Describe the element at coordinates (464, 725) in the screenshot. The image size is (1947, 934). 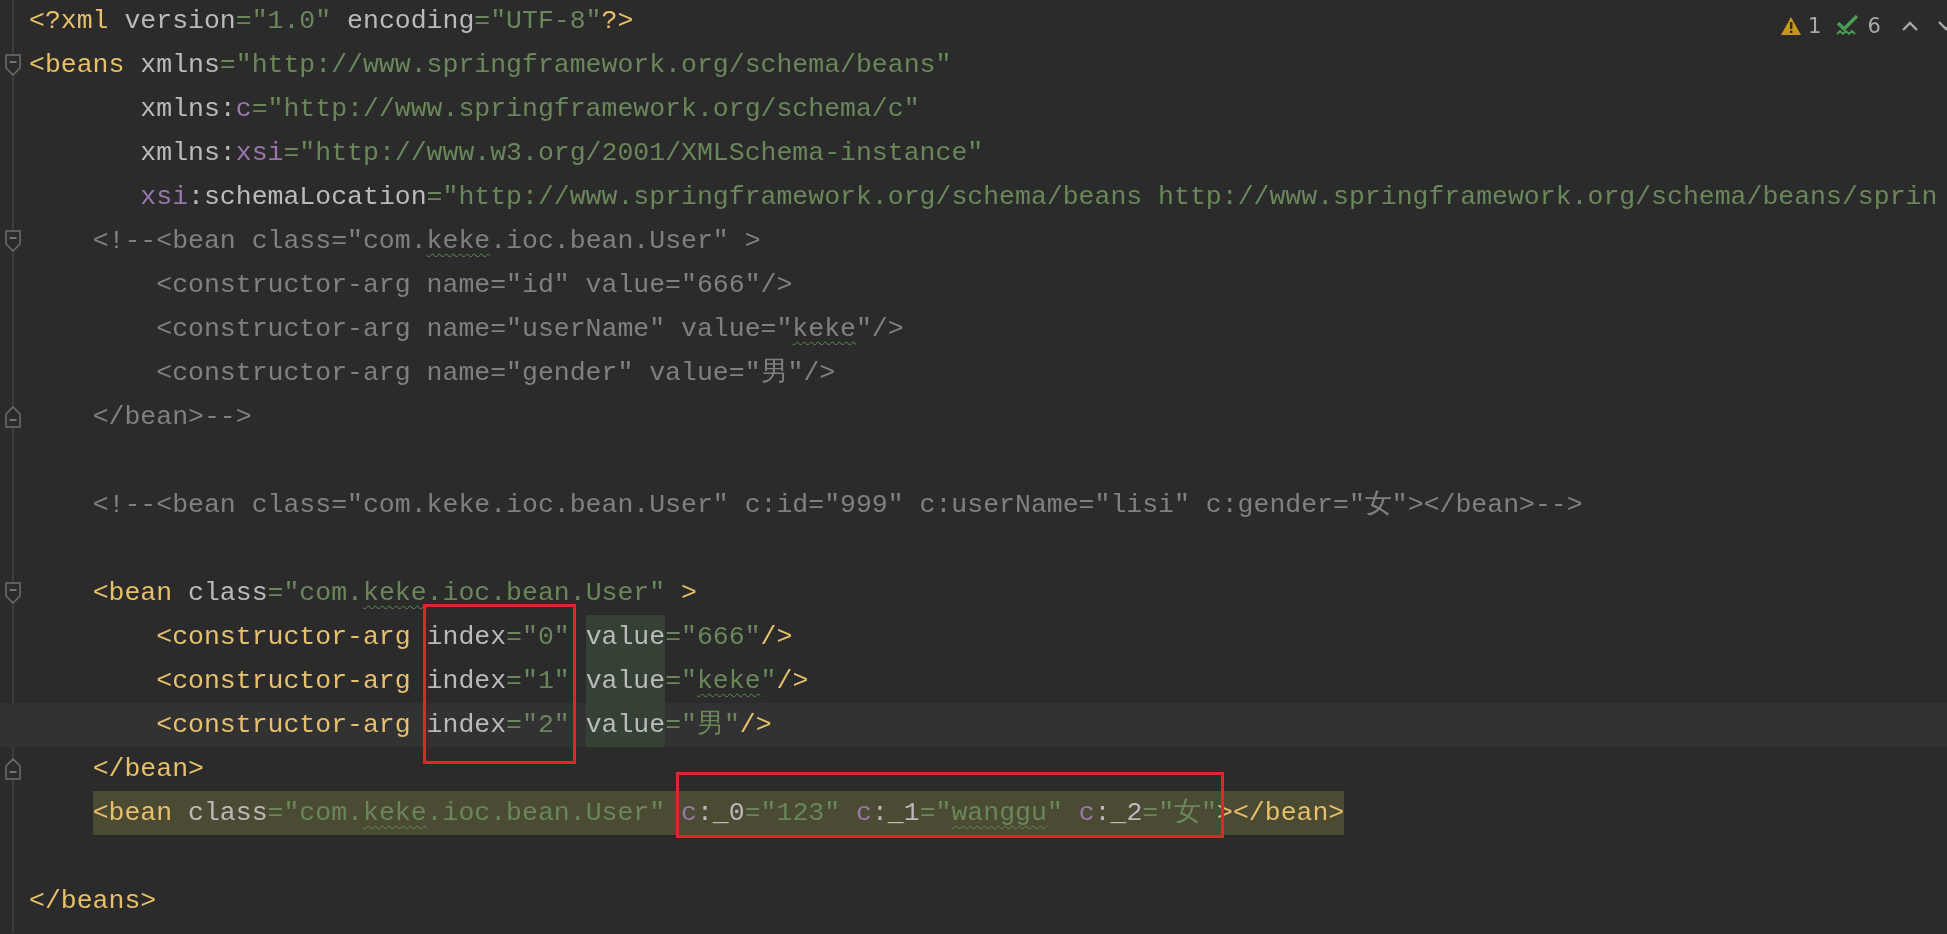
I see `code-line: <constructor-arg index="2" value="男"/>` at that location.